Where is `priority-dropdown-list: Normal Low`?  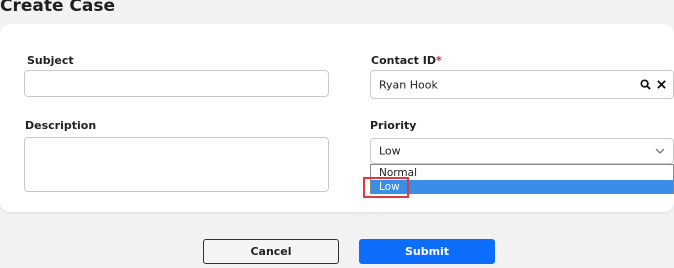
priority-dropdown-list: Normal Low is located at coordinates (522, 179).